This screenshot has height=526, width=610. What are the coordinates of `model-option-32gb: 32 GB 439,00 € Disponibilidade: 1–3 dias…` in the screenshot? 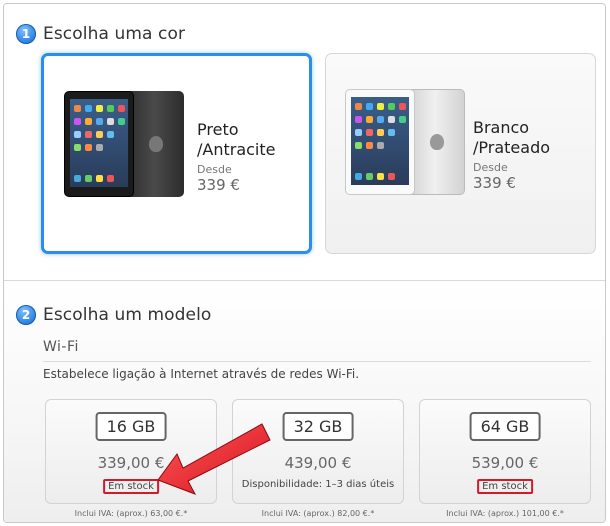 It's located at (318, 451).